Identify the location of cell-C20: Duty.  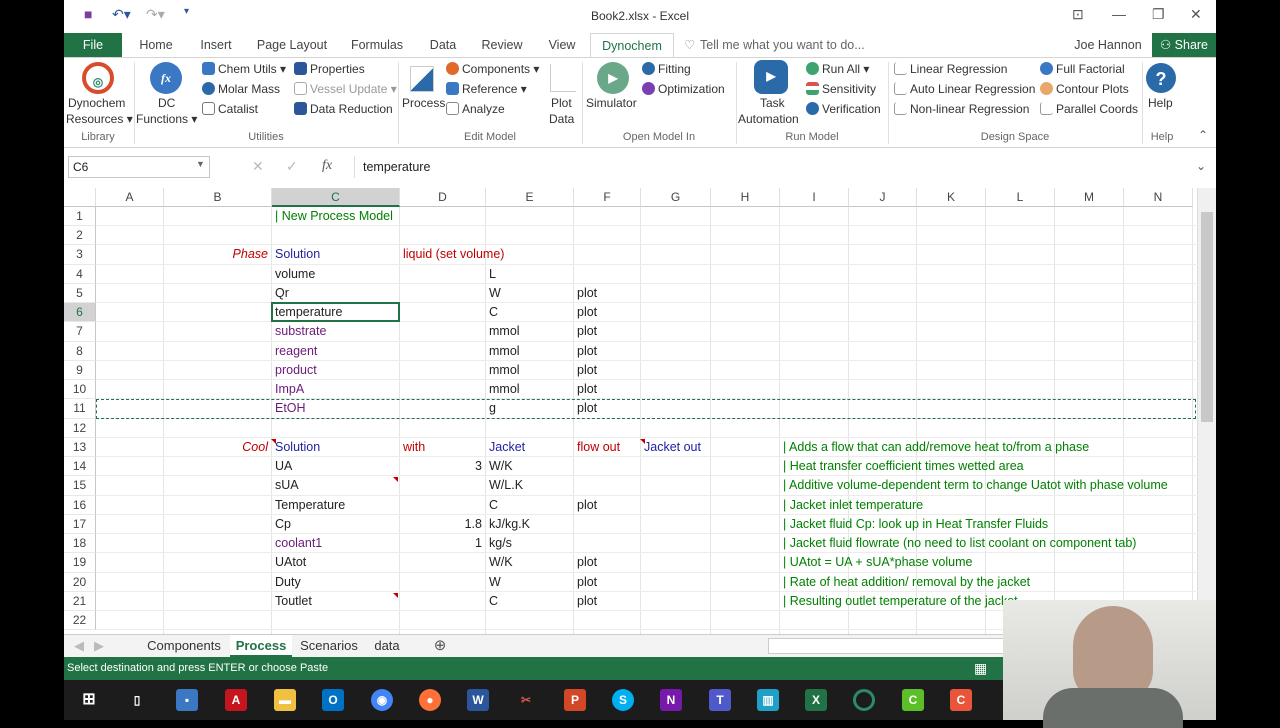
(288, 582).